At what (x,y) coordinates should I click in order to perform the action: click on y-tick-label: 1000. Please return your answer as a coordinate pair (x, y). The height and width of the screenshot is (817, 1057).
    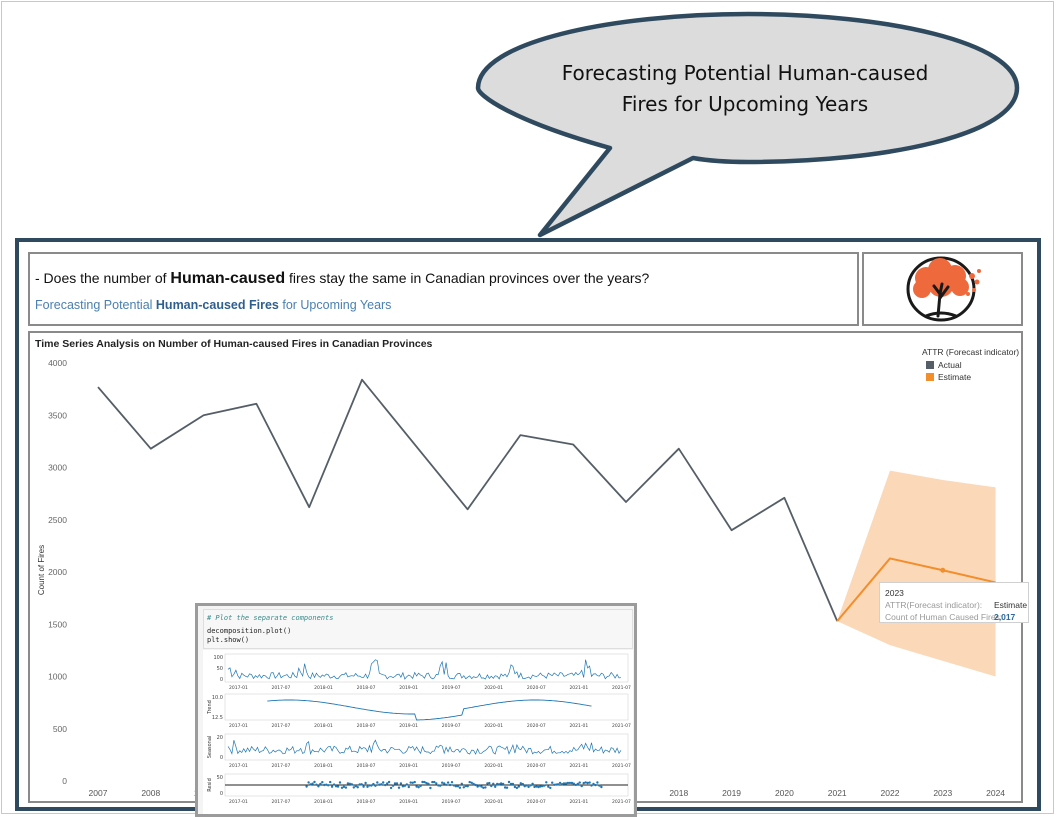
    Looking at the image, I should click on (57, 677).